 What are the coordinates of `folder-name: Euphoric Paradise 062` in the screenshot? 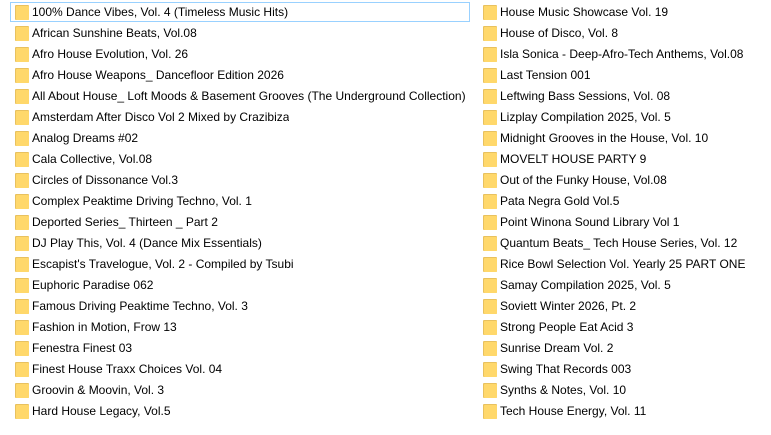 It's located at (93, 285).